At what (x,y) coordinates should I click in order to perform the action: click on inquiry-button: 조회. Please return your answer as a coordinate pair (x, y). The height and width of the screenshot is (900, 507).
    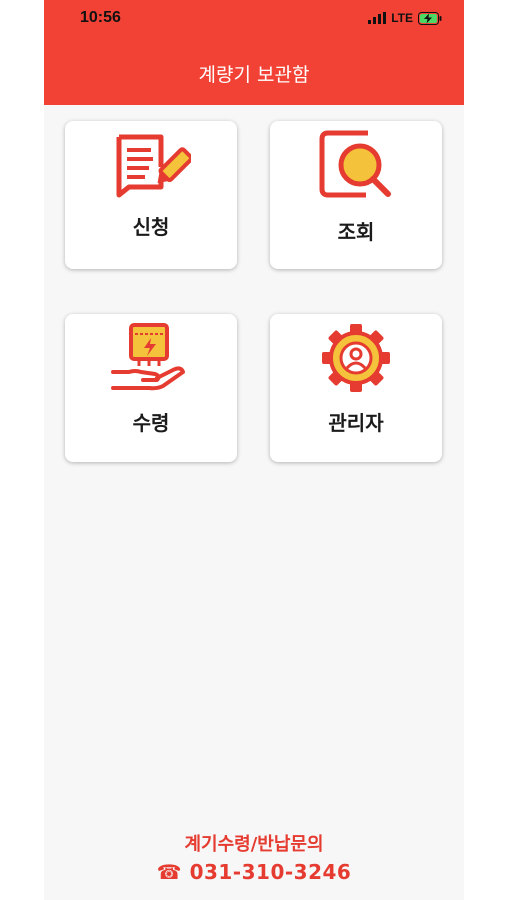
    Looking at the image, I should click on (356, 195).